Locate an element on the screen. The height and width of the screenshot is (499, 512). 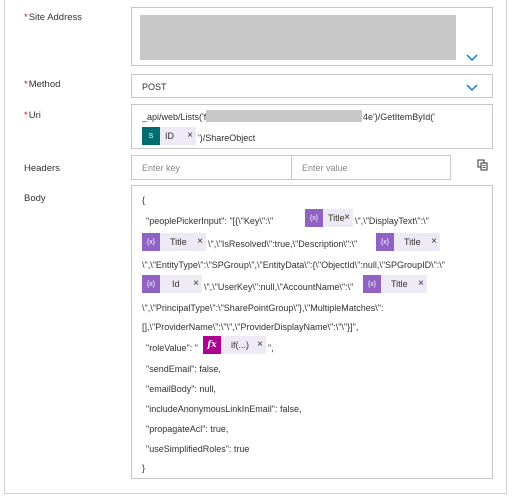
uri-label: *Uri is located at coordinates (32, 115).